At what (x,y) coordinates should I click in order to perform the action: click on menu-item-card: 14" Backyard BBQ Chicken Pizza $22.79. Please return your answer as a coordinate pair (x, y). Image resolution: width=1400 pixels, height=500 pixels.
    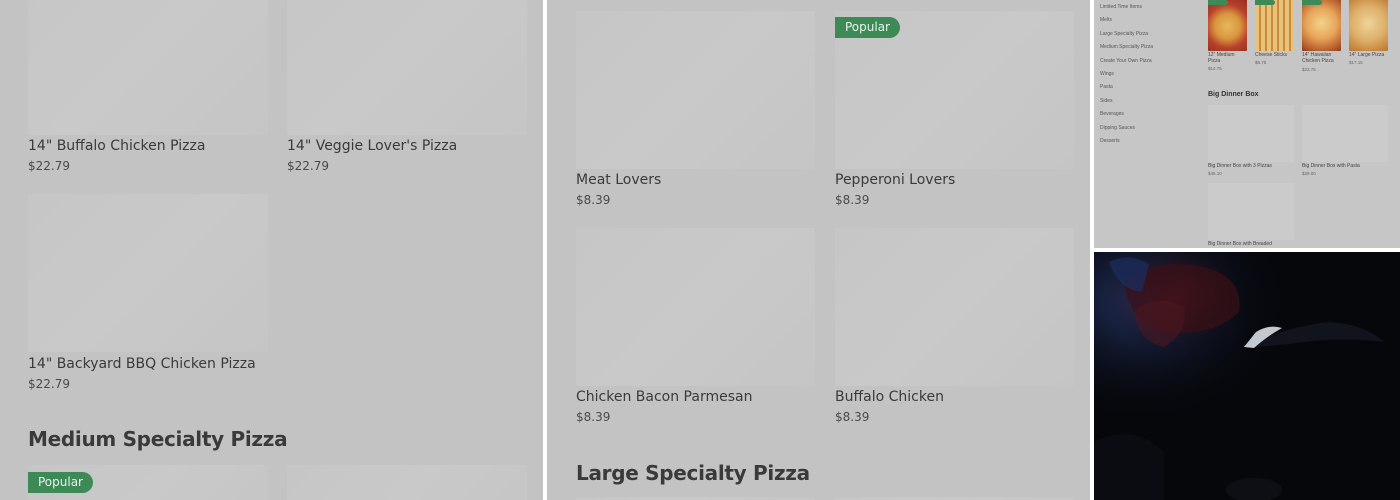
    Looking at the image, I should click on (148, 294).